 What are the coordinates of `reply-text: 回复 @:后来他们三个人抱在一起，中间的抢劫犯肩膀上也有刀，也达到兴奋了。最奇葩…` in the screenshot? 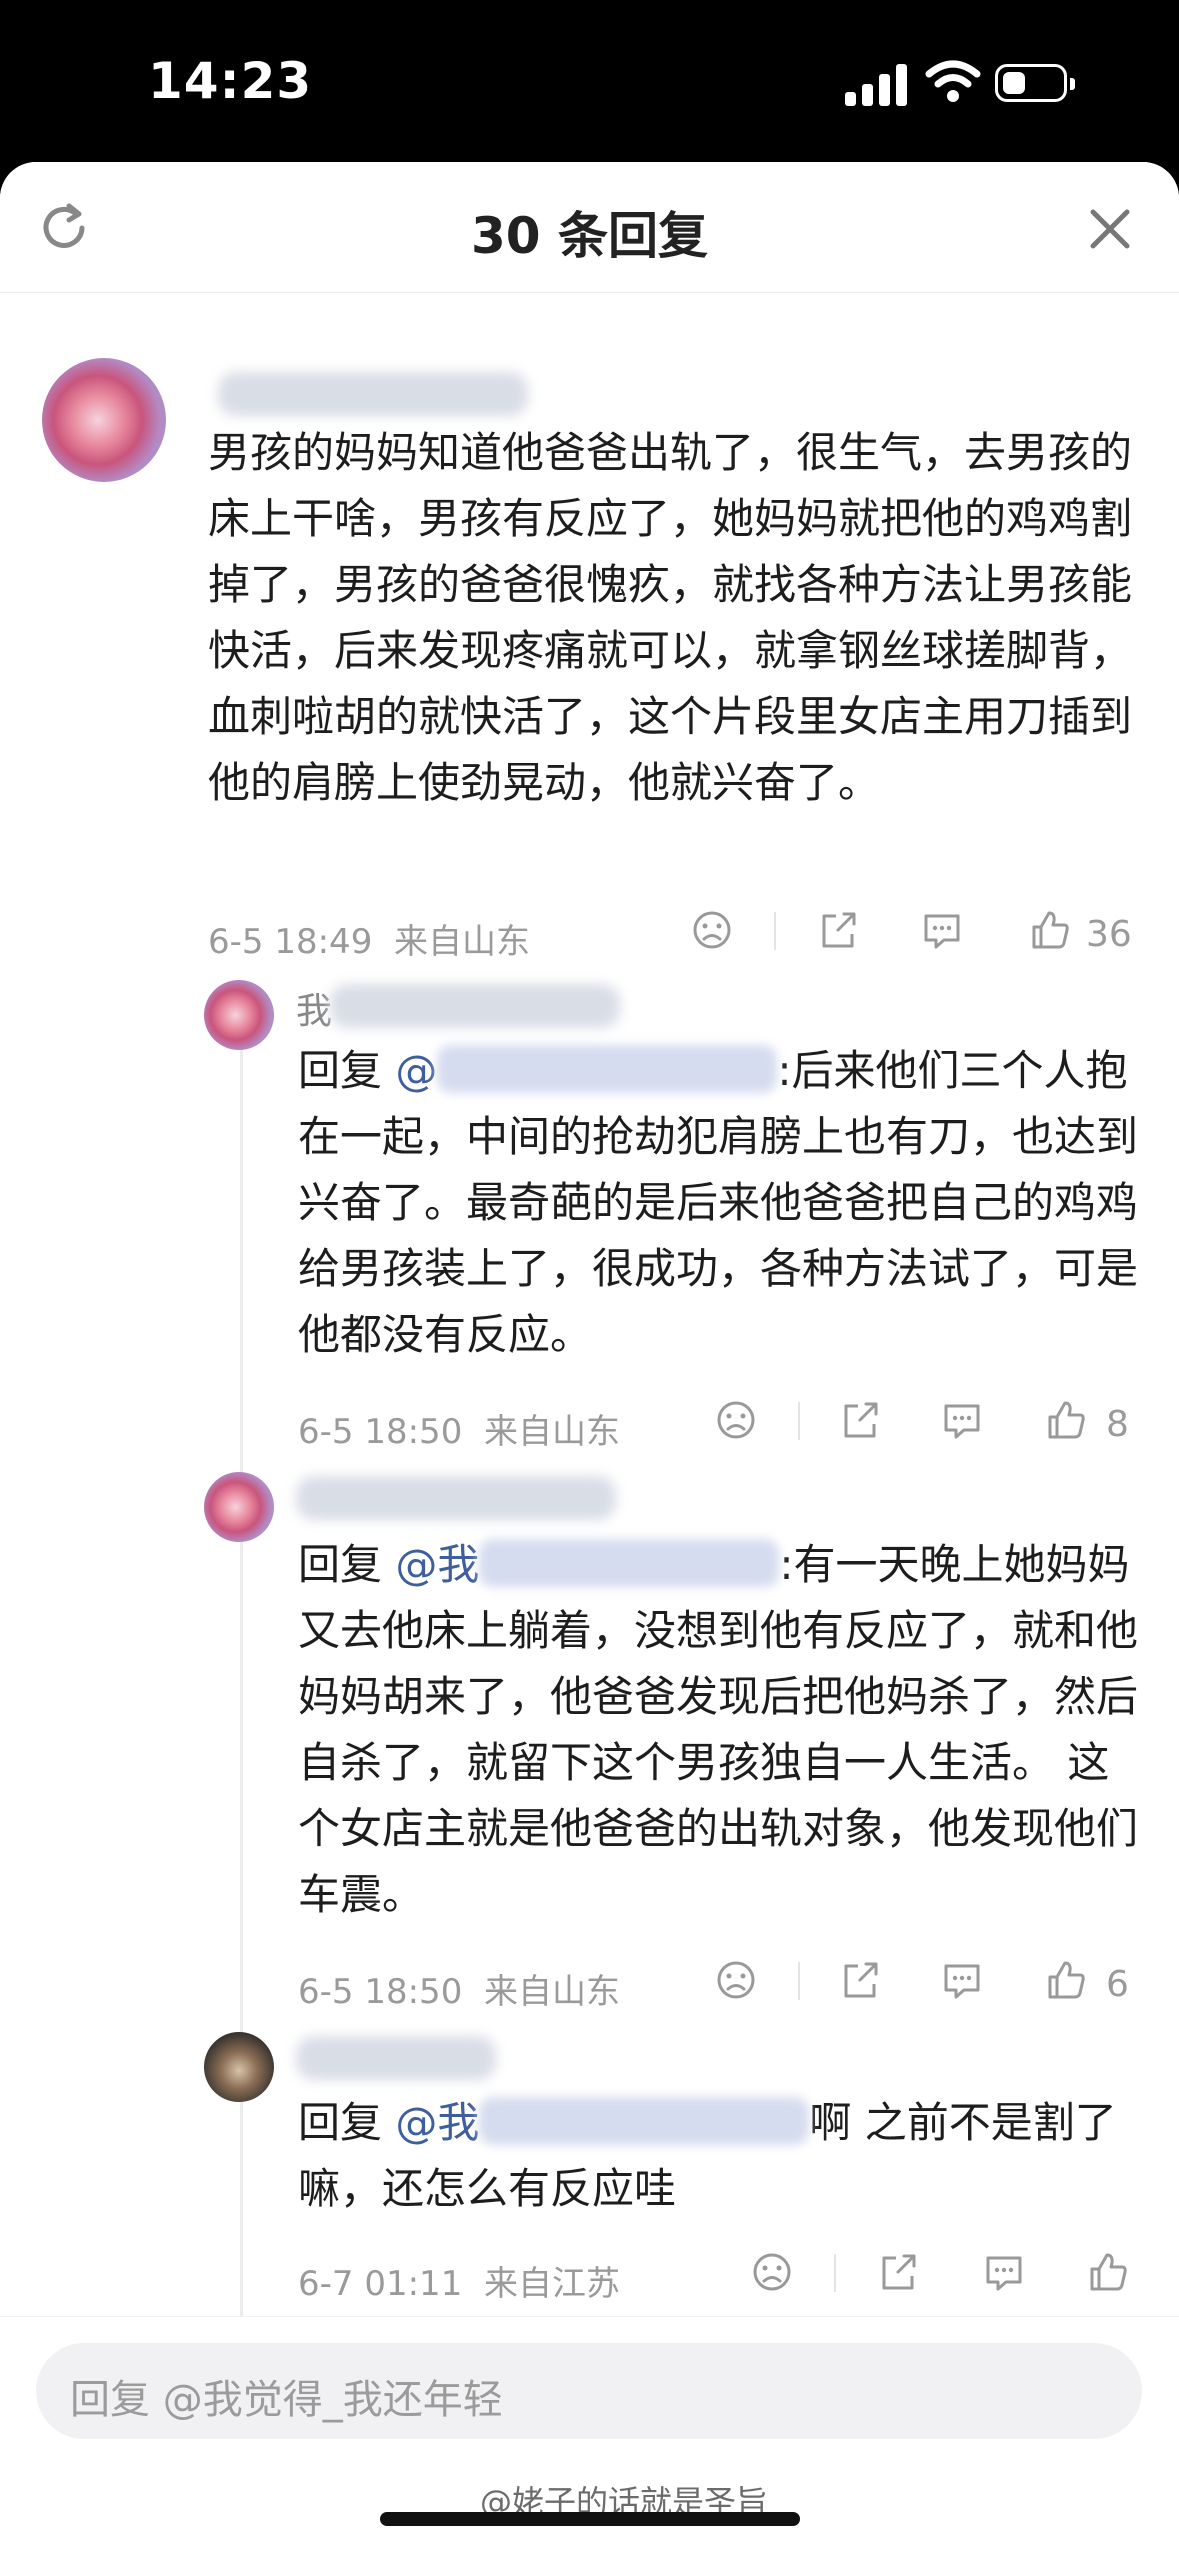 It's located at (719, 1203).